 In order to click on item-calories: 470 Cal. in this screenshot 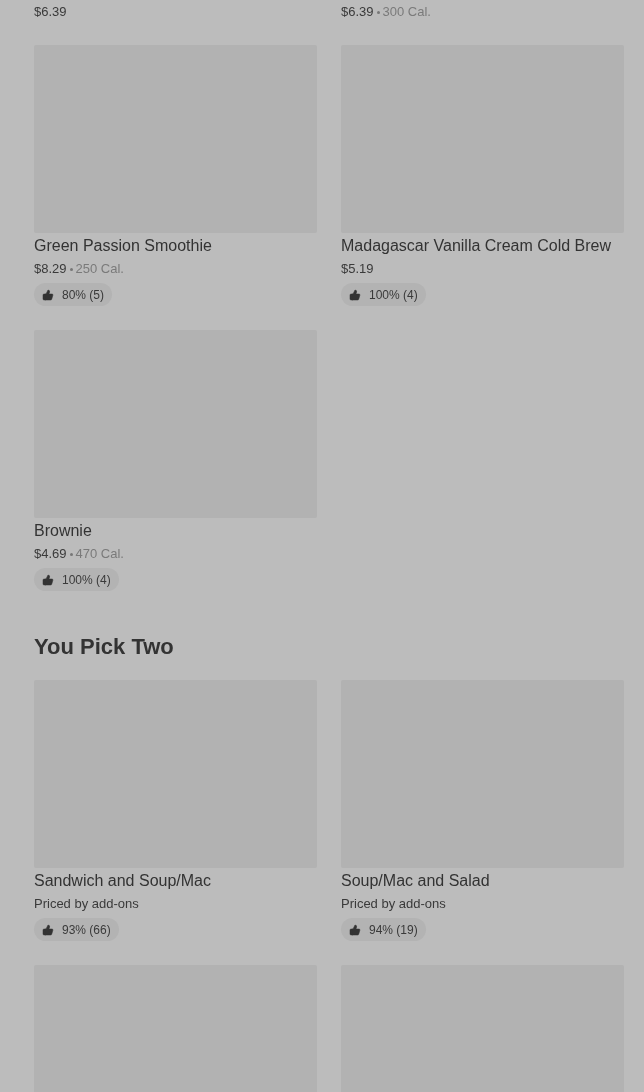, I will do `click(99, 554)`.